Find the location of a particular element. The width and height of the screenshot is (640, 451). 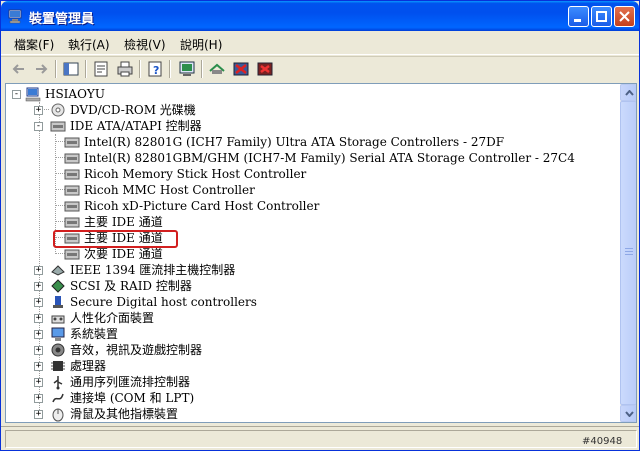

category-label: SCSI 及 RAID 控制器 is located at coordinates (131, 286).